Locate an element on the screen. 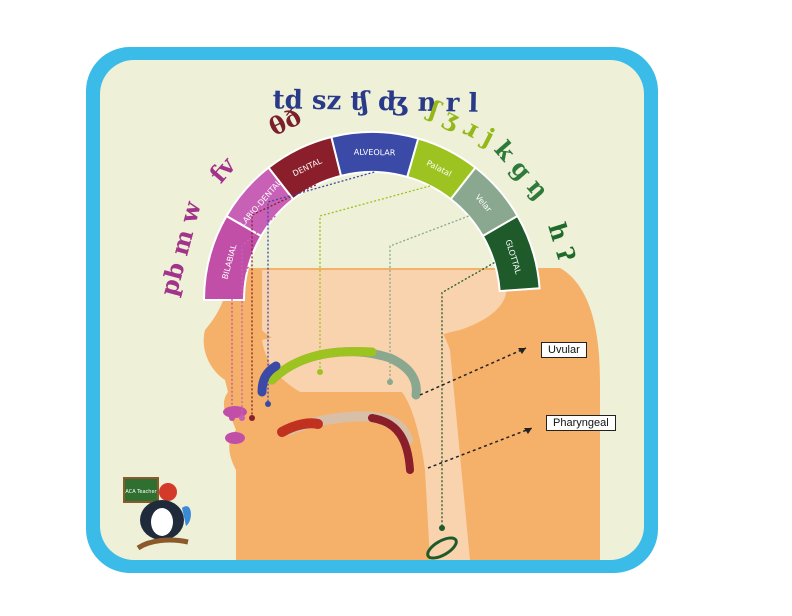  pharyngeal-label: Pharyngeal is located at coordinates (581, 423).